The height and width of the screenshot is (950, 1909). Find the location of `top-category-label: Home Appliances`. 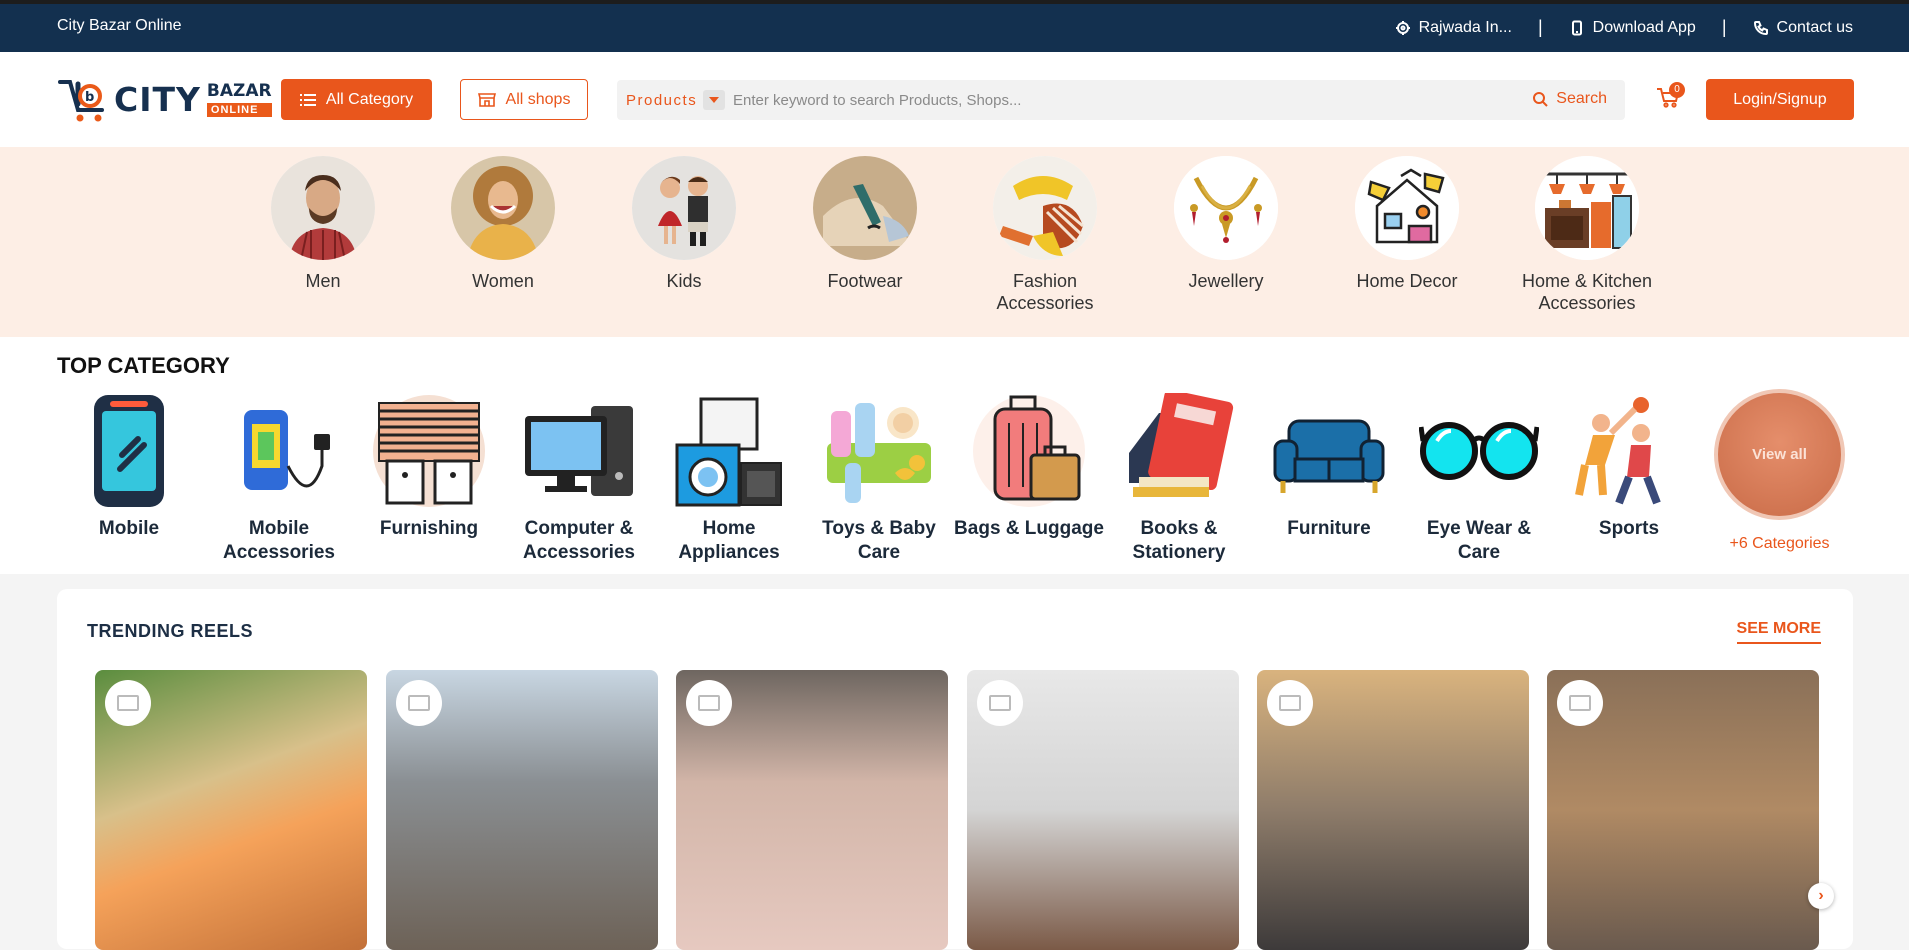

top-category-label: Home Appliances is located at coordinates (729, 540).